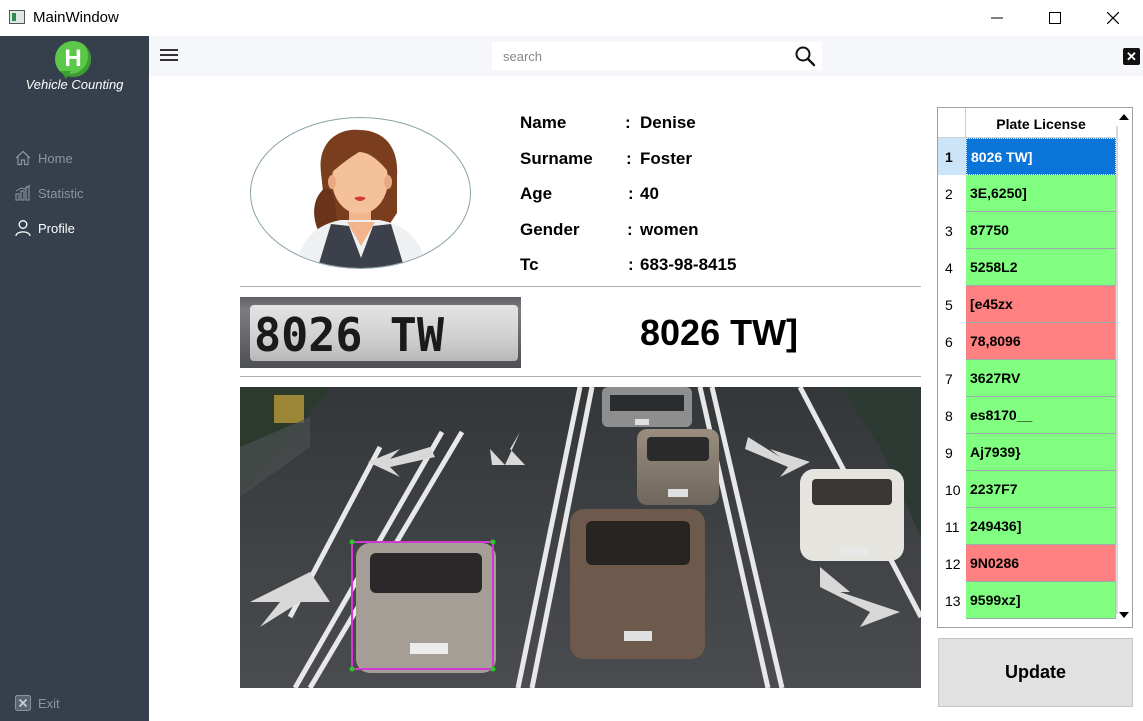  I want to click on table-row: 1 8026 TW], so click(1027, 156).